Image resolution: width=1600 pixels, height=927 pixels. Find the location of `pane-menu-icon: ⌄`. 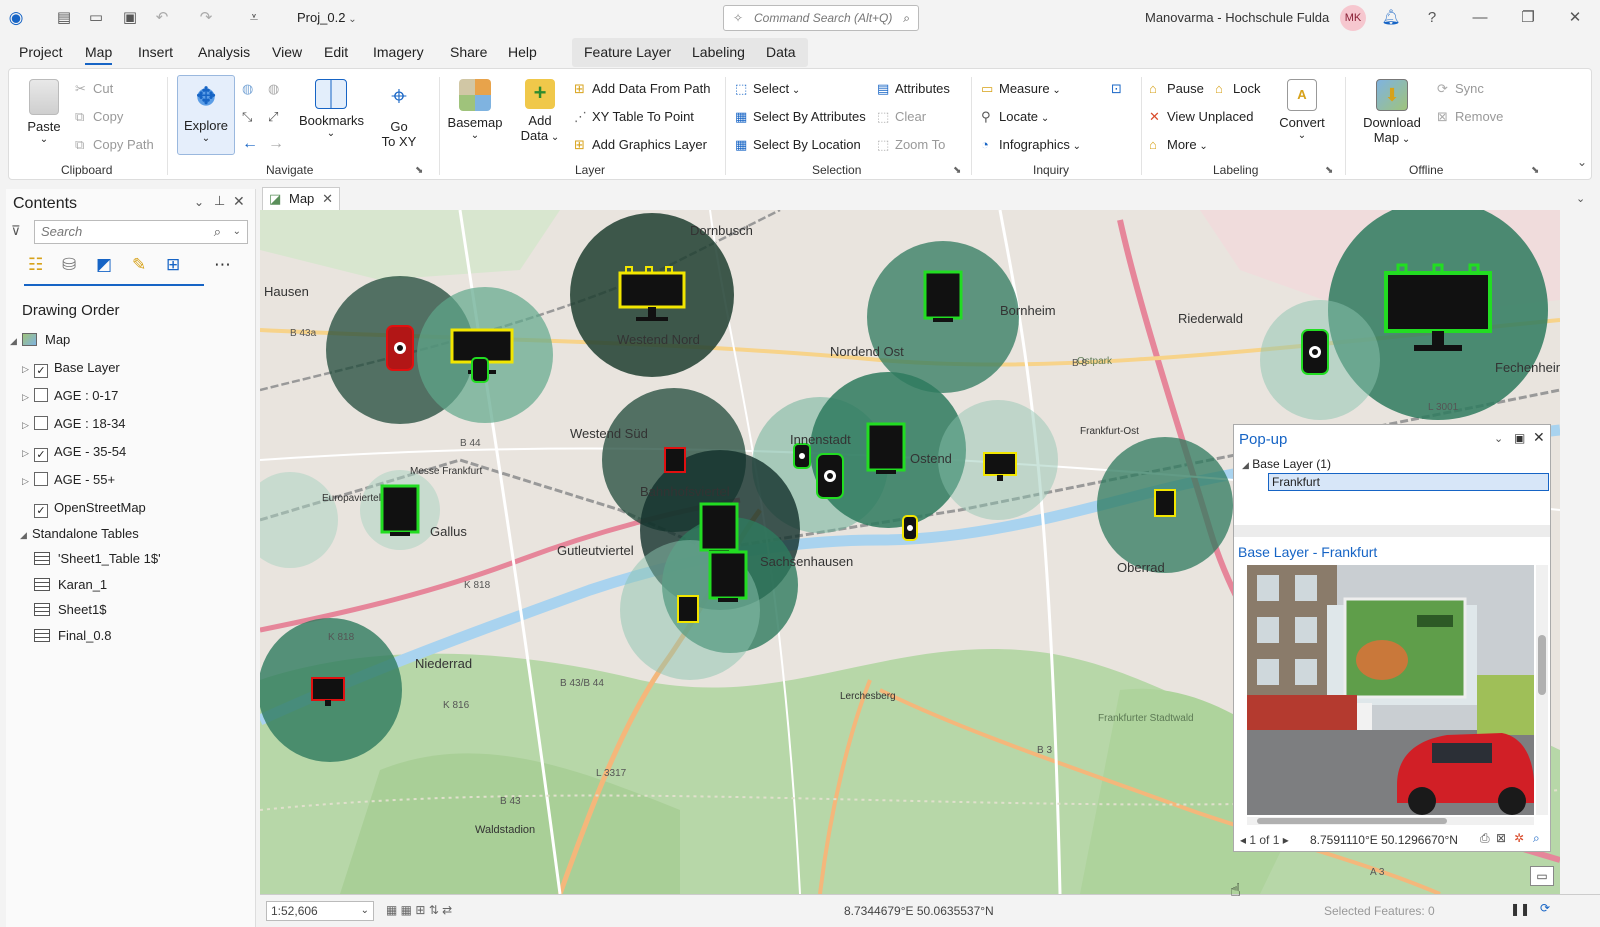

pane-menu-icon: ⌄ is located at coordinates (199, 202).